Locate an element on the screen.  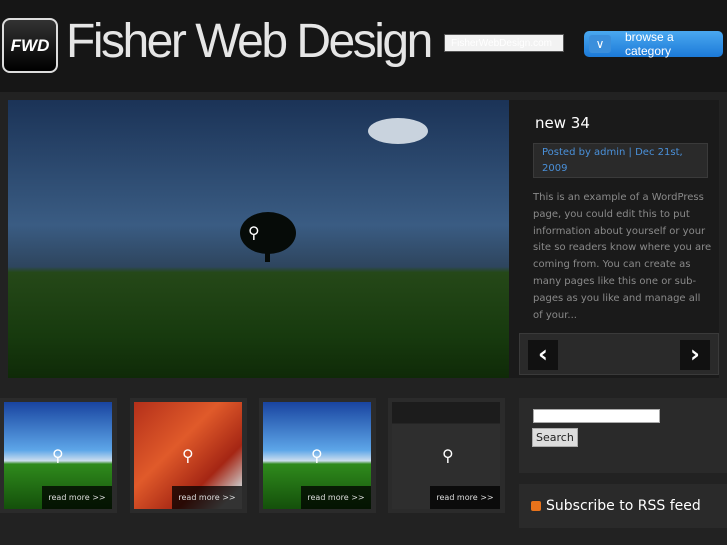
rss-widget: Subscribe to RSS feed is located at coordinates (623, 506).